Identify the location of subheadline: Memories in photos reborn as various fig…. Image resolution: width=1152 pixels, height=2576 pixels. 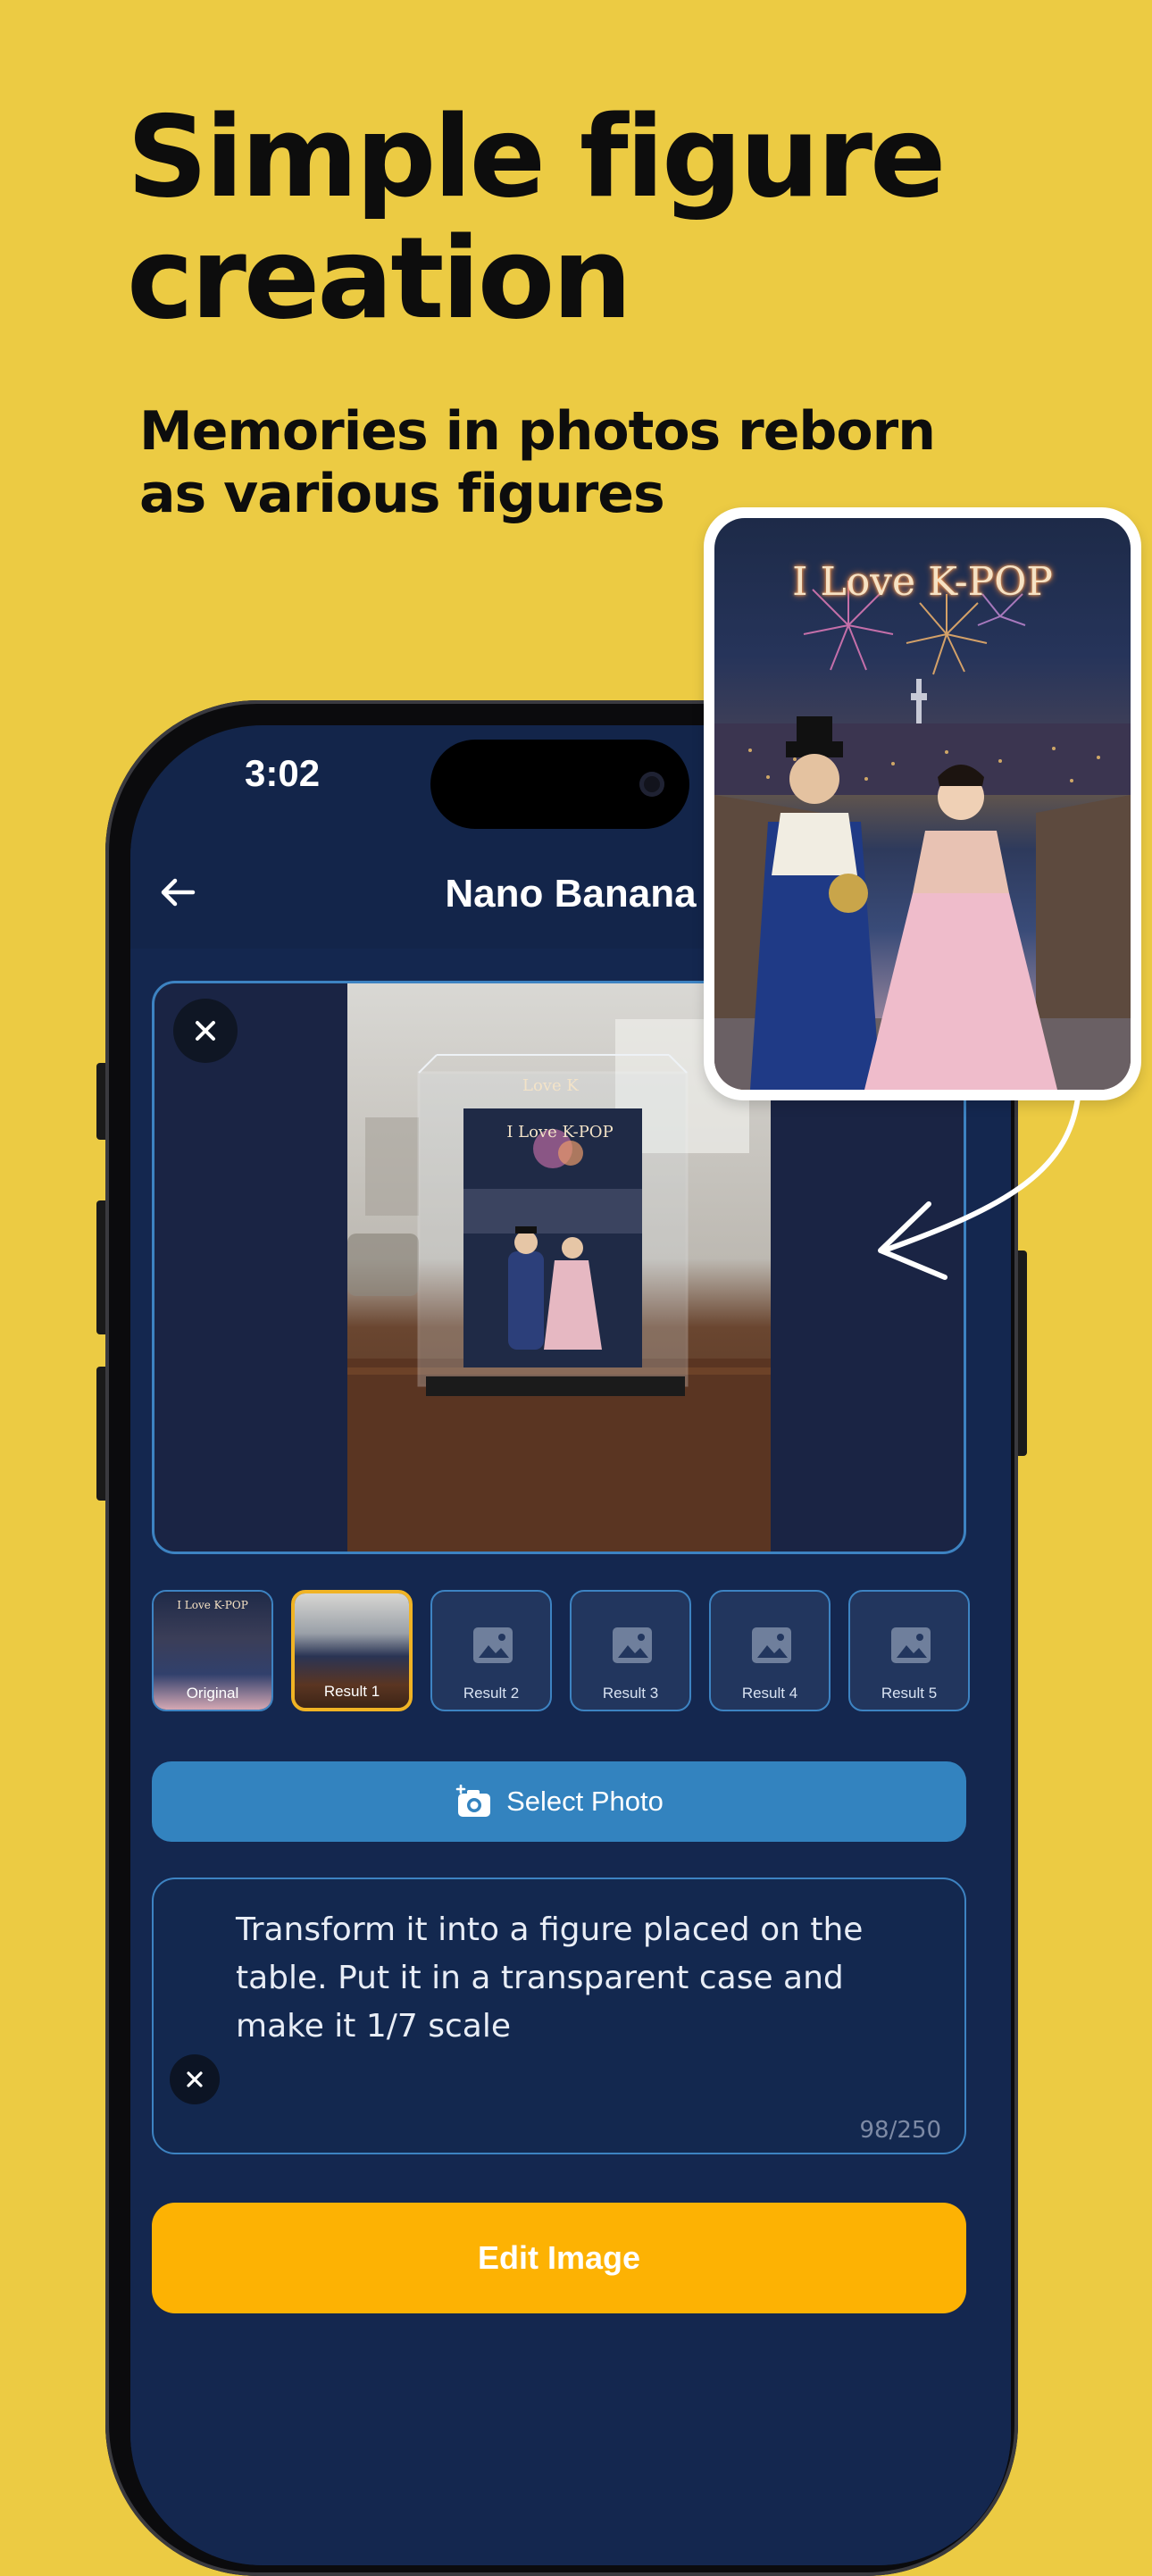
(537, 462).